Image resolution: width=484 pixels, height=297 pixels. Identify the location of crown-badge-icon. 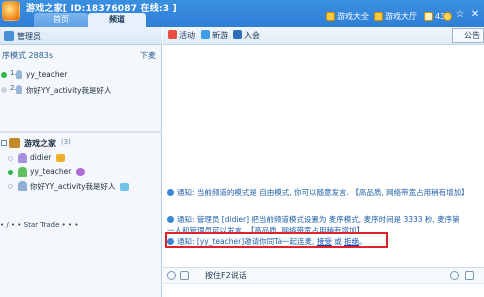
(60, 158).